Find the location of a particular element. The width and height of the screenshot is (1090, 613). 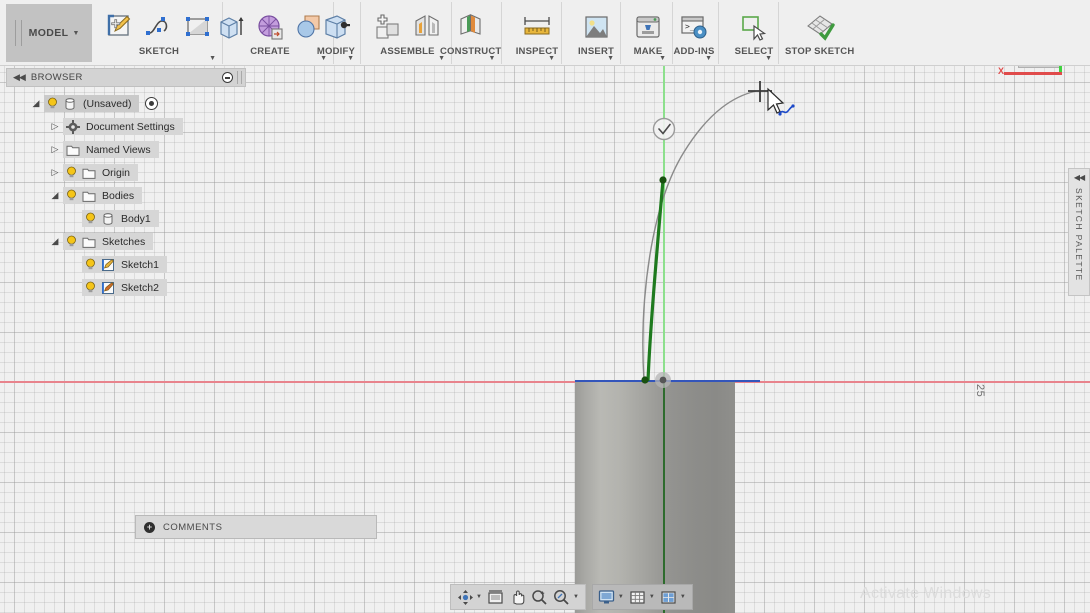

browser-item-named-views: ▷ Named Views is located at coordinates (126, 149).